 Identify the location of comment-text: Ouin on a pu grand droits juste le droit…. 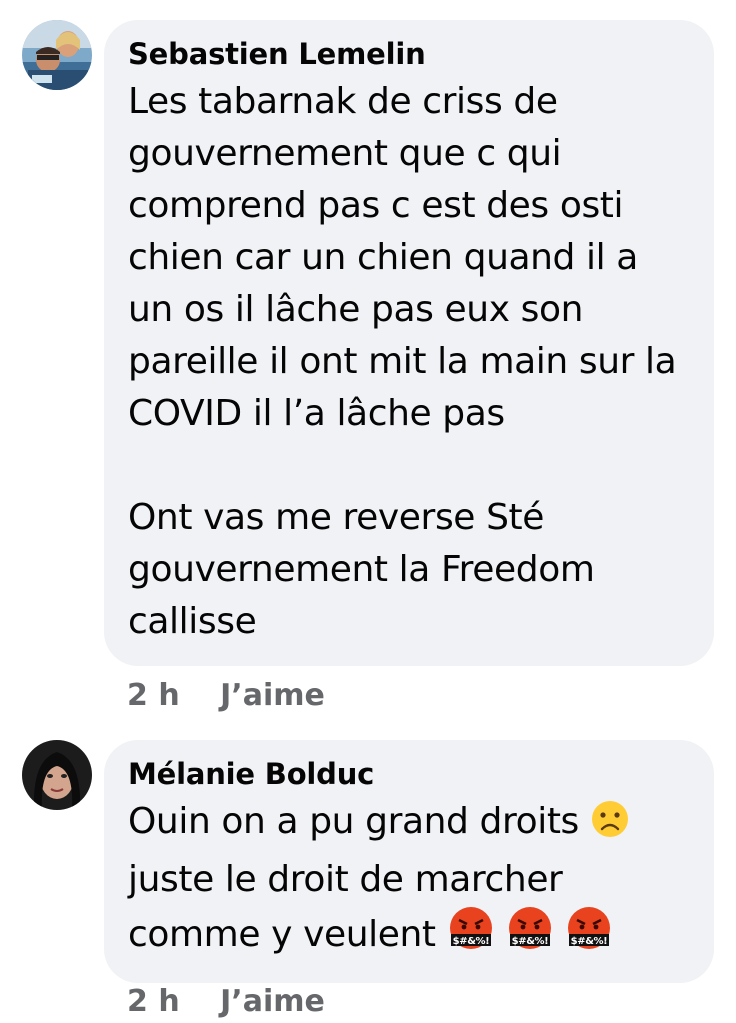
(409, 881).